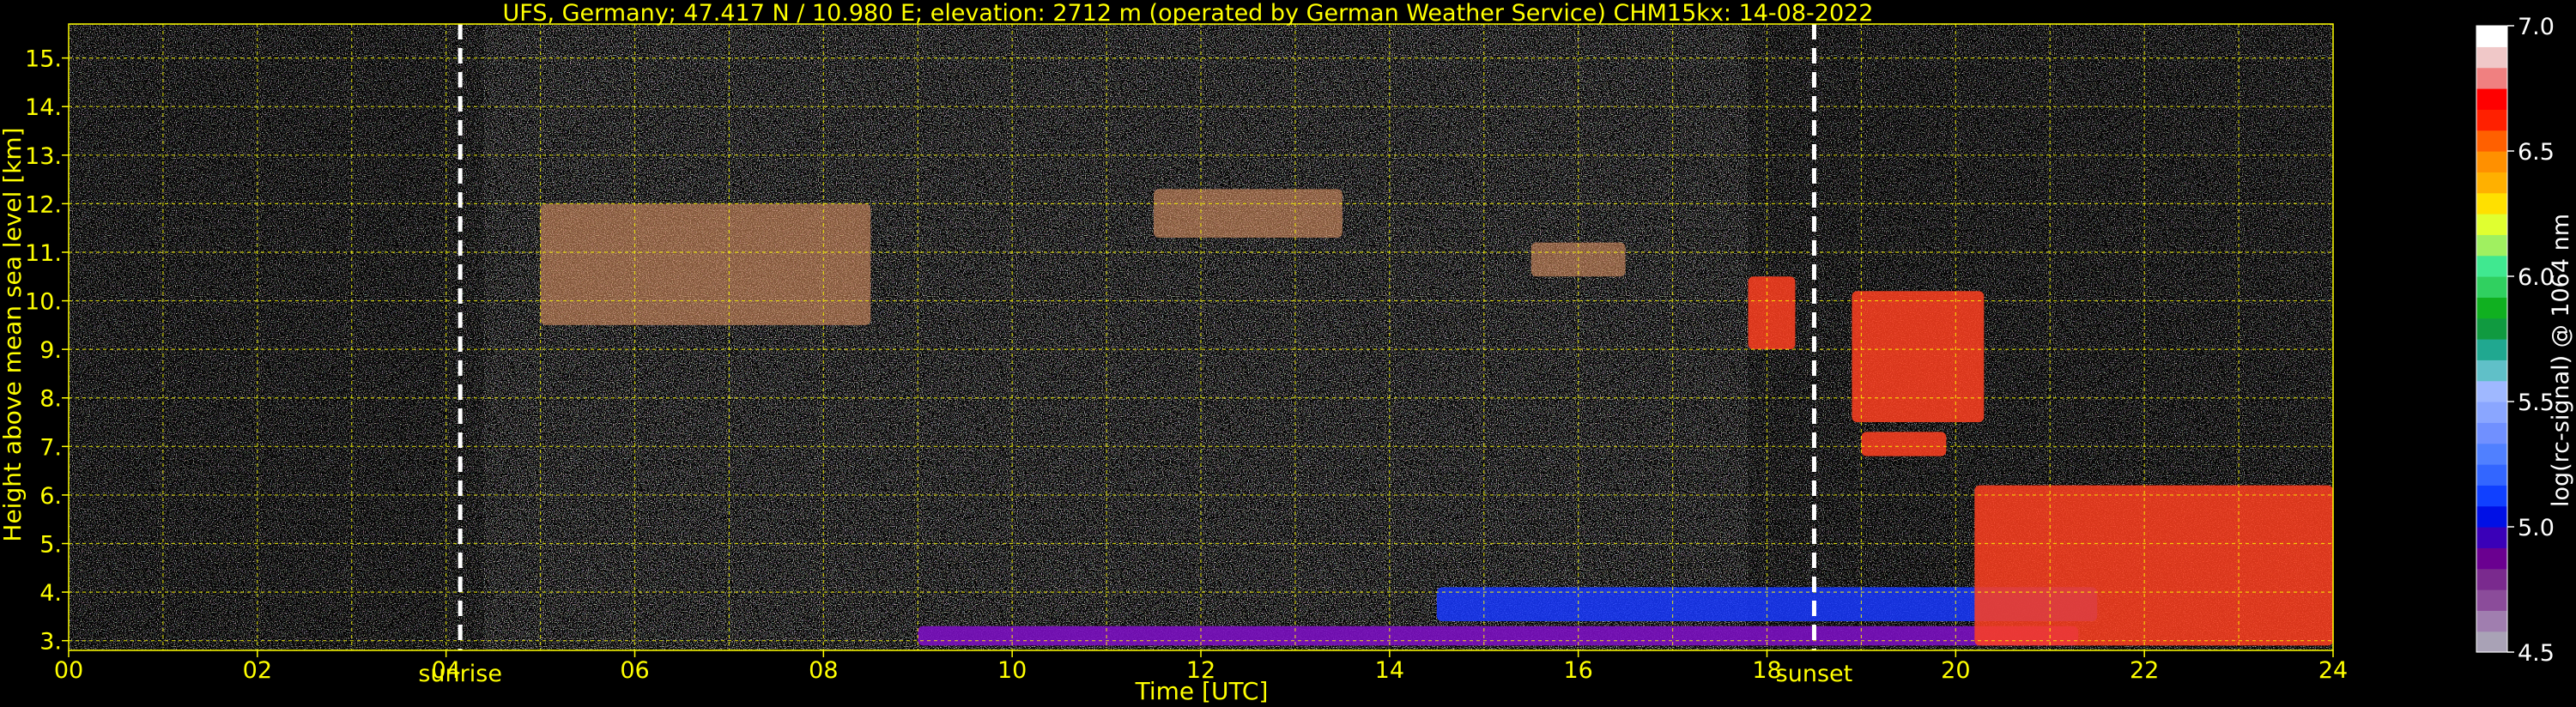 The width and height of the screenshot is (2576, 707). Describe the element at coordinates (257, 670) in the screenshot. I see `x-tick-label: 02` at that location.